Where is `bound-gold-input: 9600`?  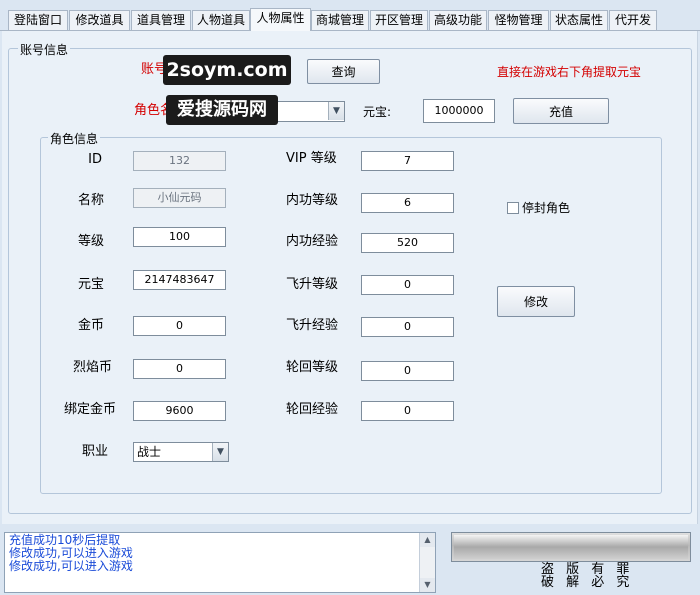
bound-gold-input: 9600 is located at coordinates (179, 411).